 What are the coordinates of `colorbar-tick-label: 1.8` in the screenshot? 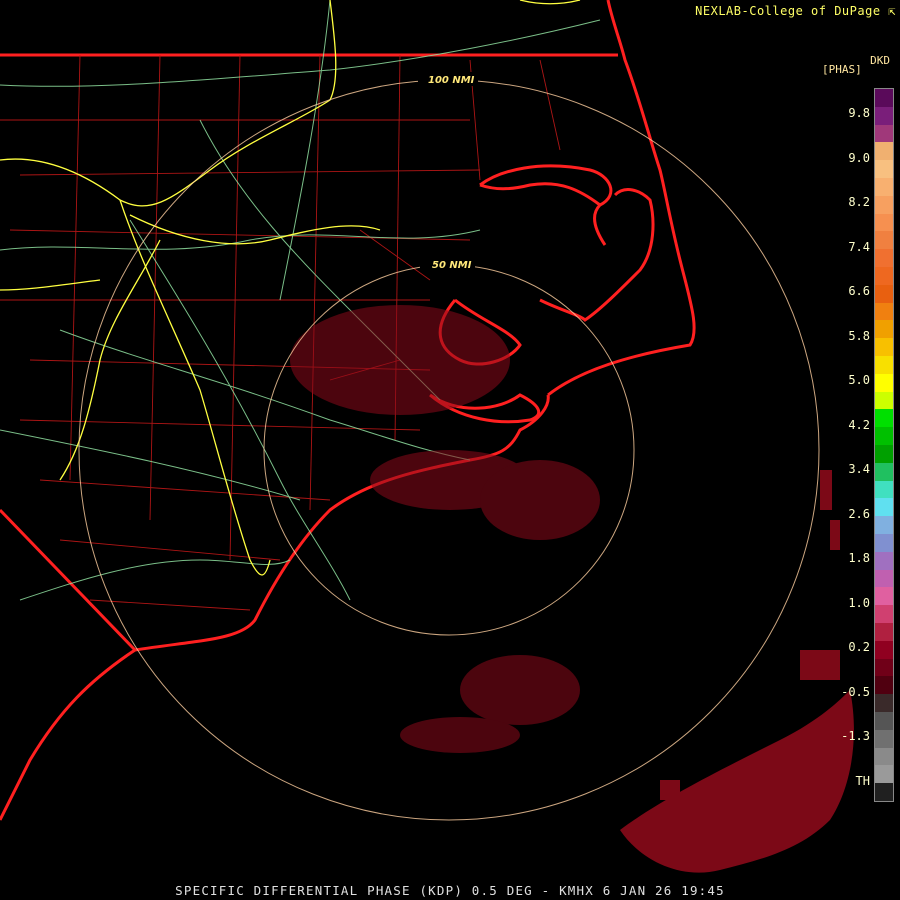 It's located at (859, 558).